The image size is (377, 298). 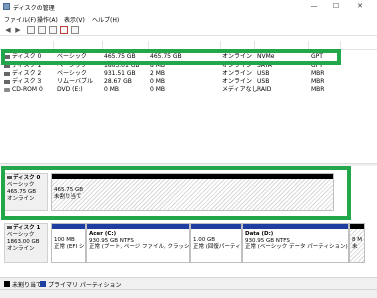 What do you see at coordinates (31, 30) in the screenshot?
I see `list-view-icon` at bounding box center [31, 30].